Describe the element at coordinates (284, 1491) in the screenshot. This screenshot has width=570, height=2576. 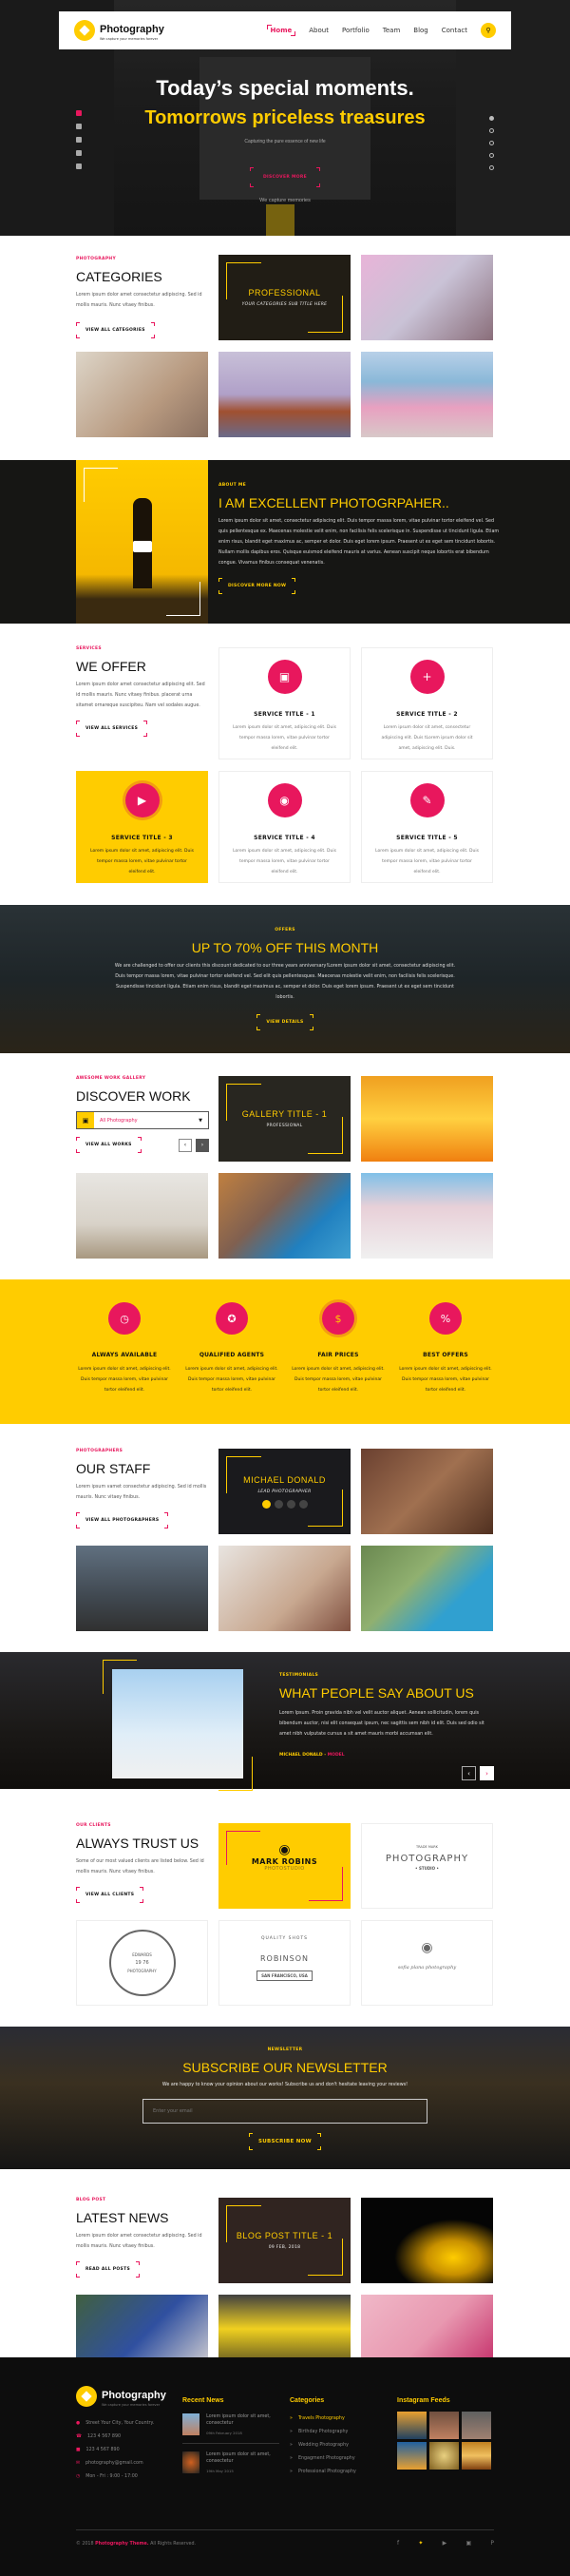
I see `staff-tile-featured: MICHAEL DONALD LEAD PHOTOGRAPHER` at that location.